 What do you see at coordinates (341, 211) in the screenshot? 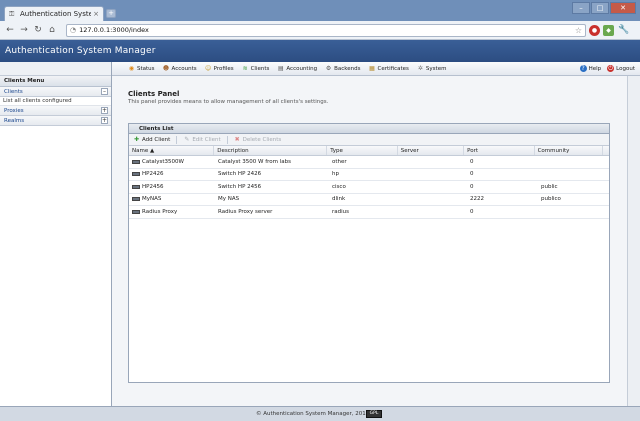
I see `cell-type: radius` at bounding box center [341, 211].